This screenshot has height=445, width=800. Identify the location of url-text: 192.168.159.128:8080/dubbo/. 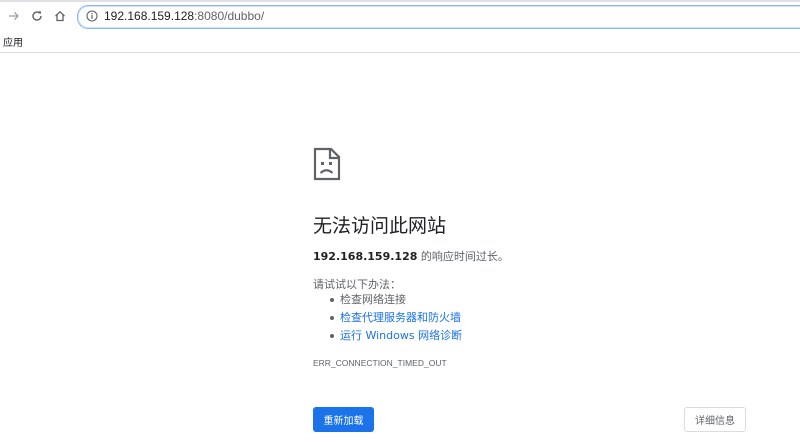
(184, 16).